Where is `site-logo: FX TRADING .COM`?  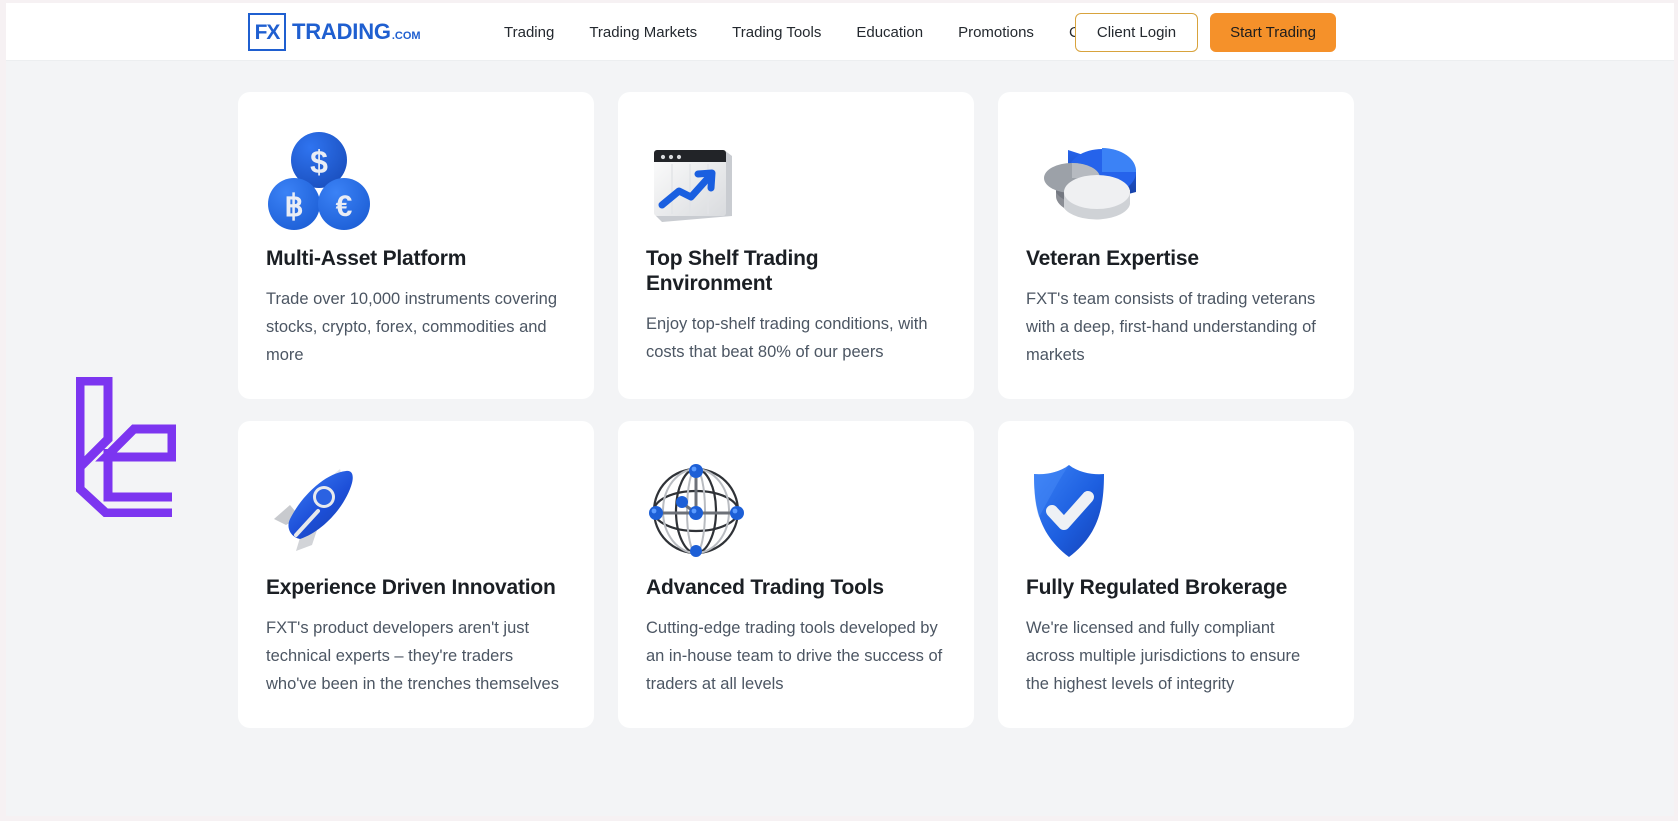 site-logo: FX TRADING .COM is located at coordinates (334, 32).